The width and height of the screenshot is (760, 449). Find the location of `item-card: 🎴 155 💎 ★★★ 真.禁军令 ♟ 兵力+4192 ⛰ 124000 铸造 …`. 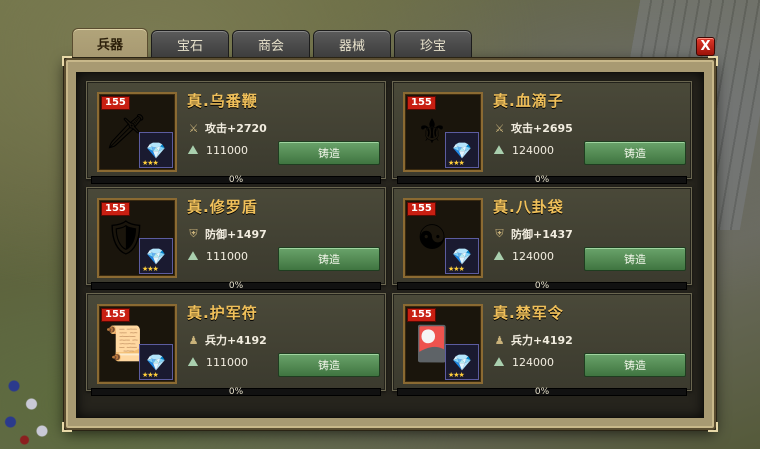

item-card: 🎴 155 💎 ★★★ 真.禁军令 ♟ 兵力+4192 ⛰ 124000 铸造 … is located at coordinates (542, 345).